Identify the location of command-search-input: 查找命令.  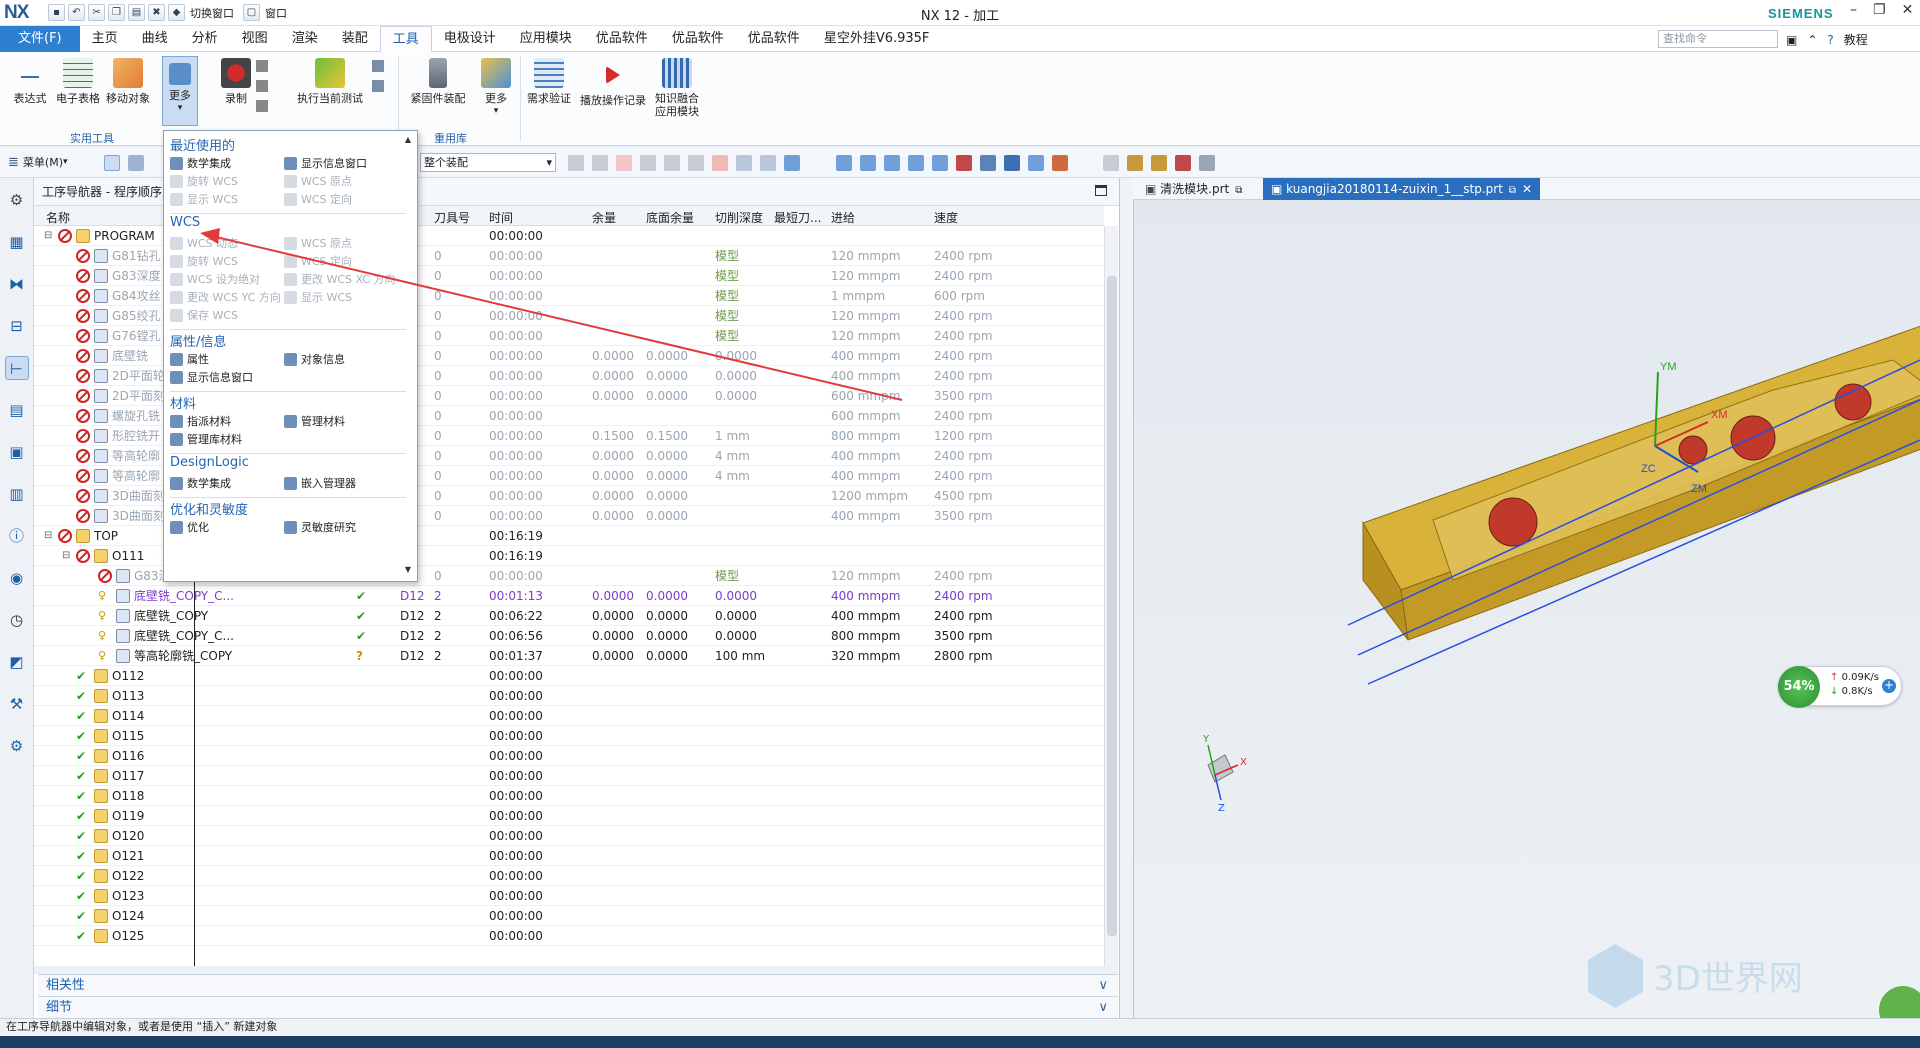
(1718, 39).